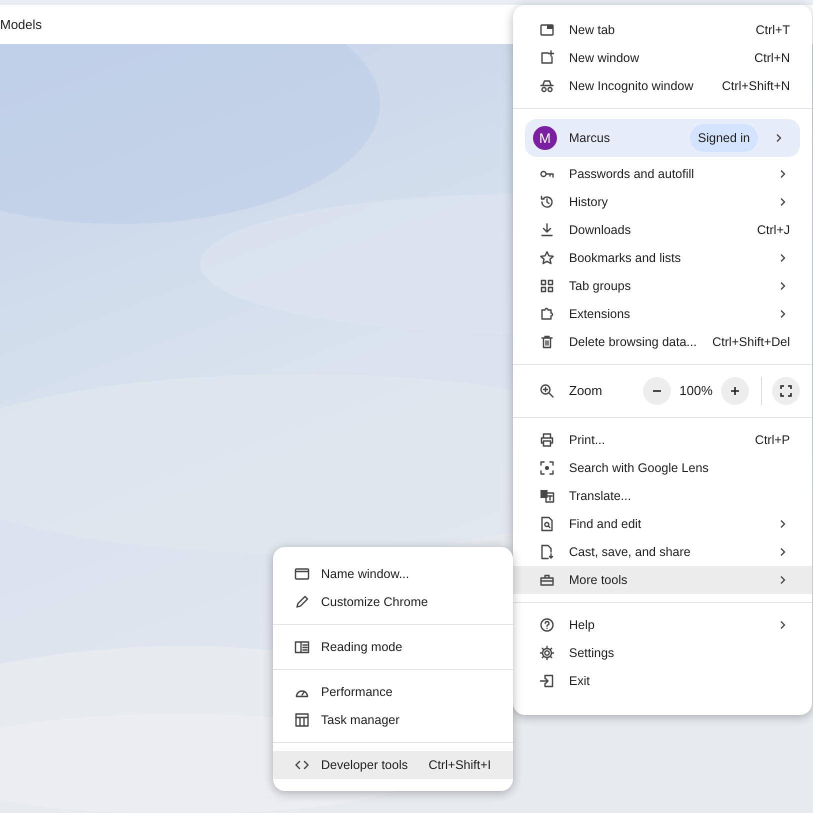  I want to click on menu-item: Task manager, so click(393, 720).